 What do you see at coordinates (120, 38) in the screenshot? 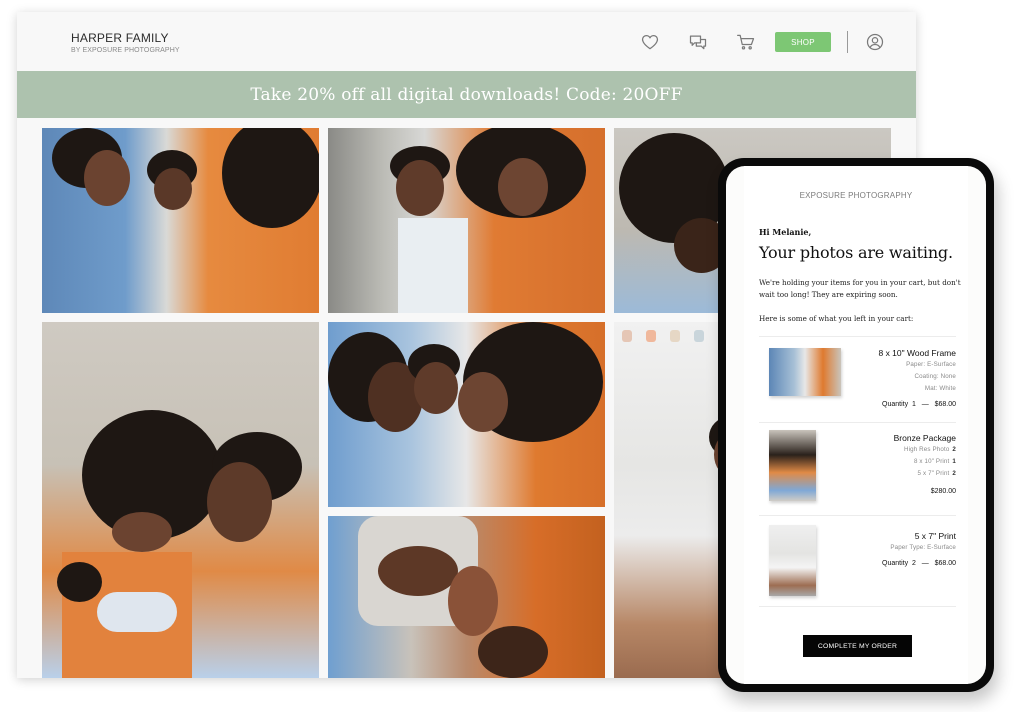
I see `gallery-title: HARPER FAMILY` at bounding box center [120, 38].